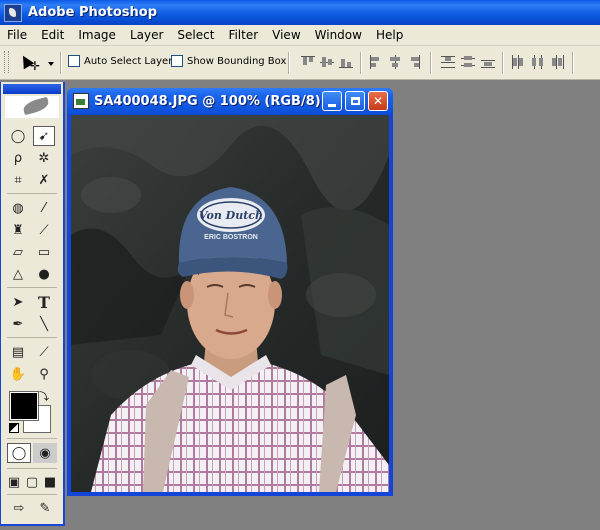 The width and height of the screenshot is (600, 530). What do you see at coordinates (207, 101) in the screenshot?
I see `document-title: SA400048.JPG @ 100% (RGB/8)` at bounding box center [207, 101].